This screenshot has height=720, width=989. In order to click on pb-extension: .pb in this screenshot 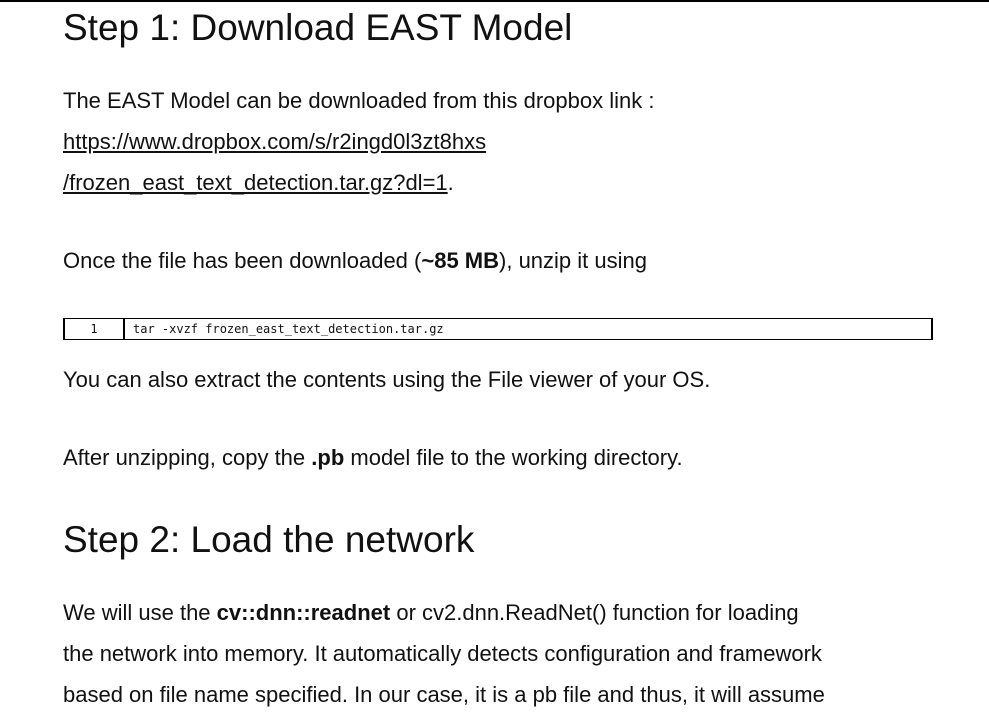, I will do `click(328, 457)`.